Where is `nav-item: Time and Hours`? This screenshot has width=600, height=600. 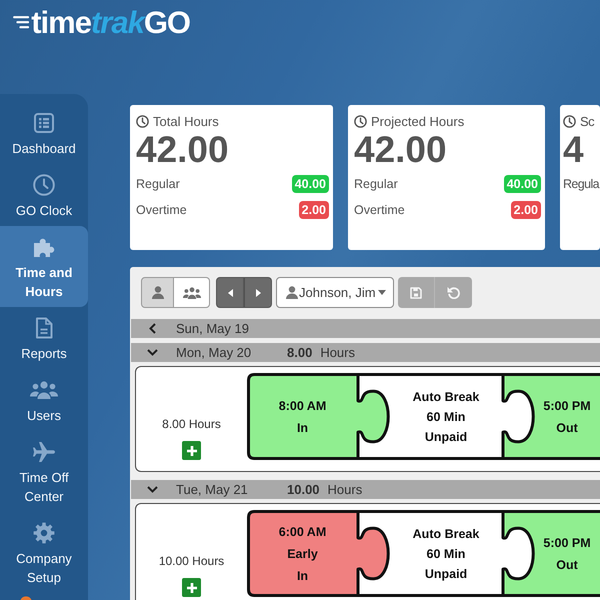 nav-item: Time and Hours is located at coordinates (44, 266).